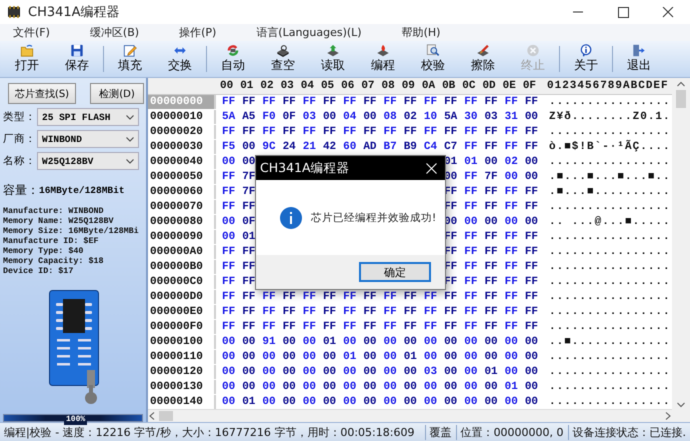 This screenshot has width=690, height=441. I want to click on toolbar-button: 校验, so click(433, 59).